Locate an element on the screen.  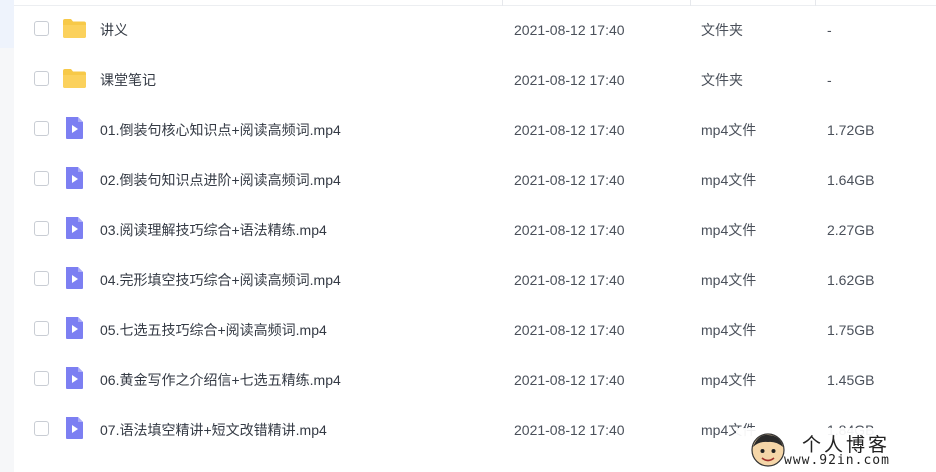
file-name: 06.黄金写作之介绍信+七选五精练.mp4 is located at coordinates (220, 380).